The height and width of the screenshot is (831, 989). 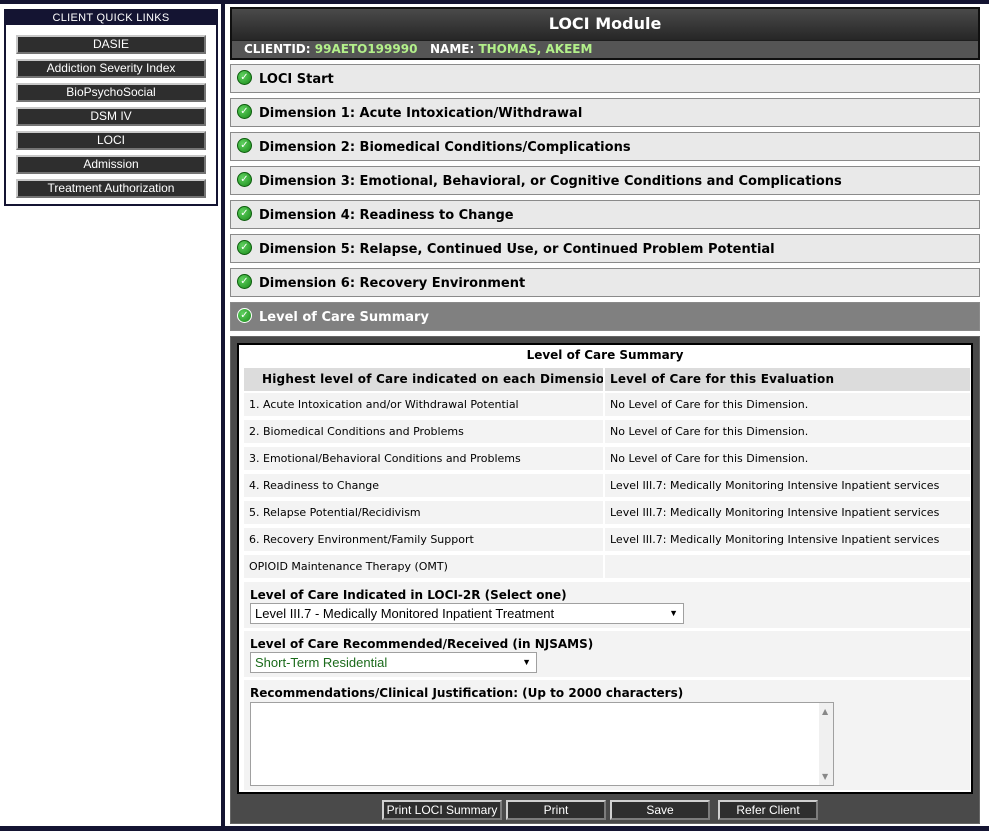 I want to click on section-dimension-4: ✓ Dimension 4: Readiness to Change, so click(x=605, y=214).